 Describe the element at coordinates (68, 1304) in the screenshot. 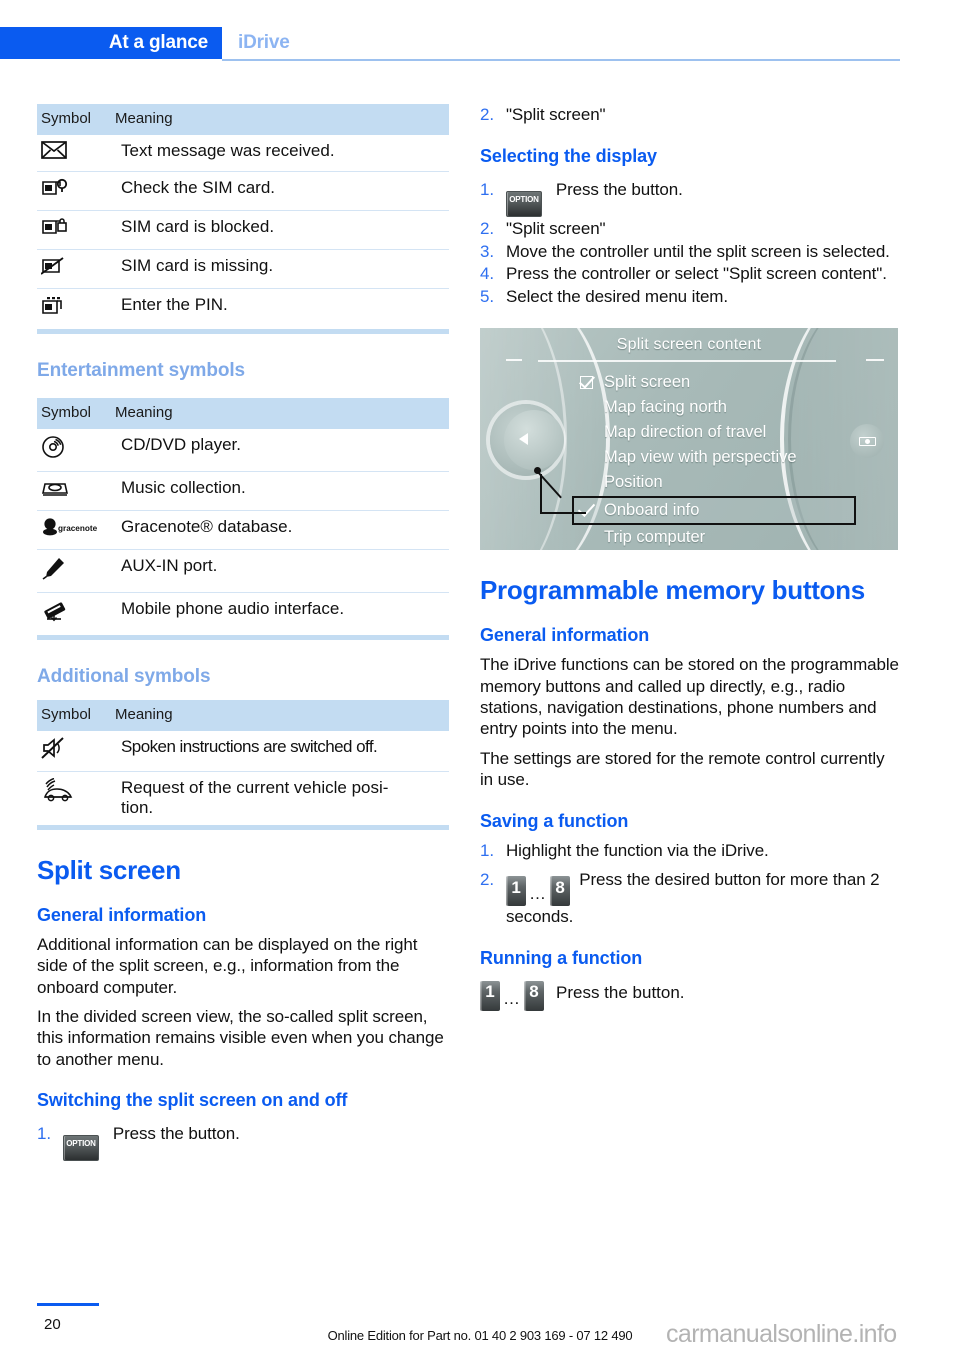

I see `footer-divider` at that location.